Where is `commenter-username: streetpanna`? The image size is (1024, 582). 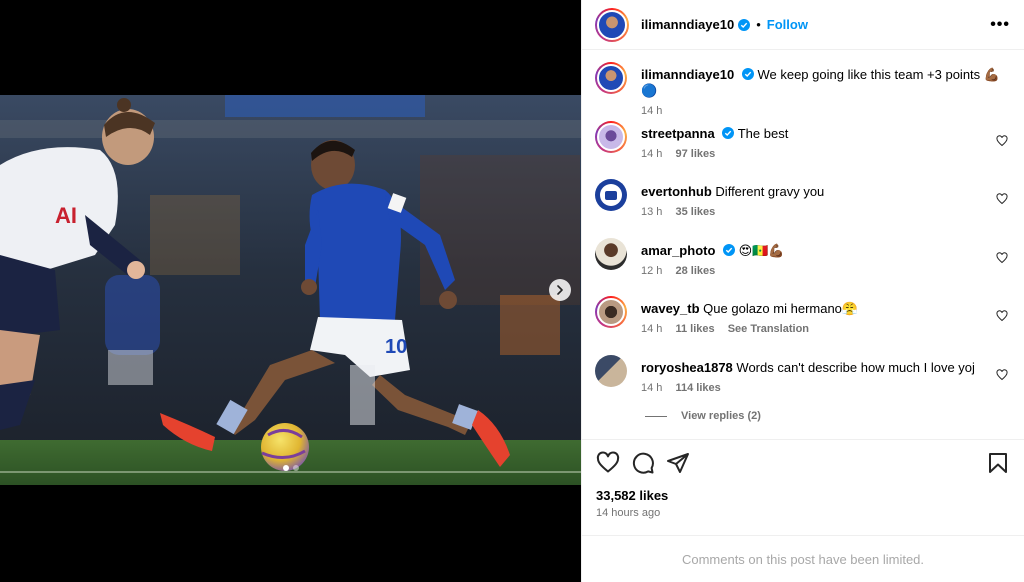
commenter-username: streetpanna is located at coordinates (678, 133).